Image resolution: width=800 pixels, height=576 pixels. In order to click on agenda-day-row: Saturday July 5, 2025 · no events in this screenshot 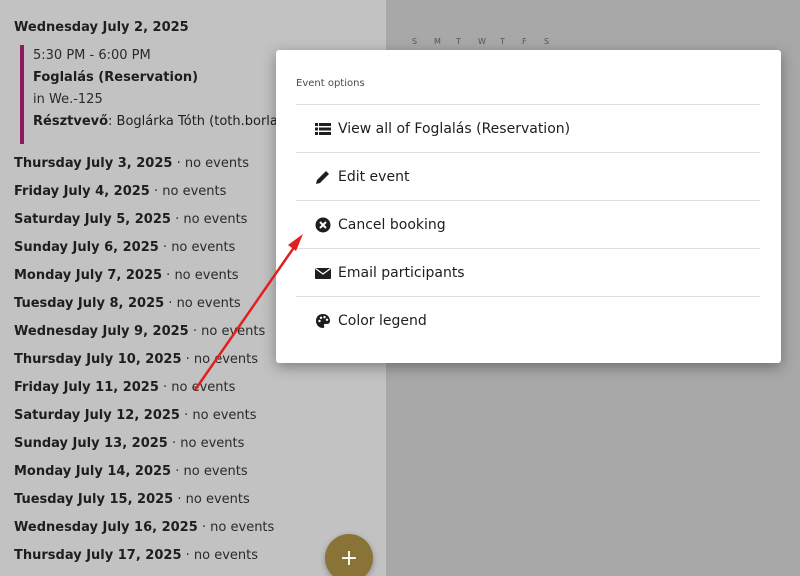, I will do `click(130, 219)`.